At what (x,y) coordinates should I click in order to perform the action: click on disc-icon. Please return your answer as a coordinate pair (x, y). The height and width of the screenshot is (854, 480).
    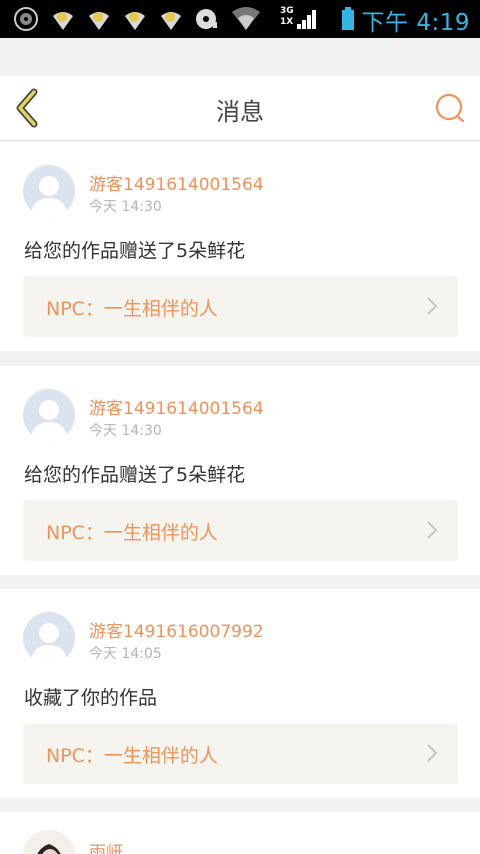
    Looking at the image, I should click on (26, 19).